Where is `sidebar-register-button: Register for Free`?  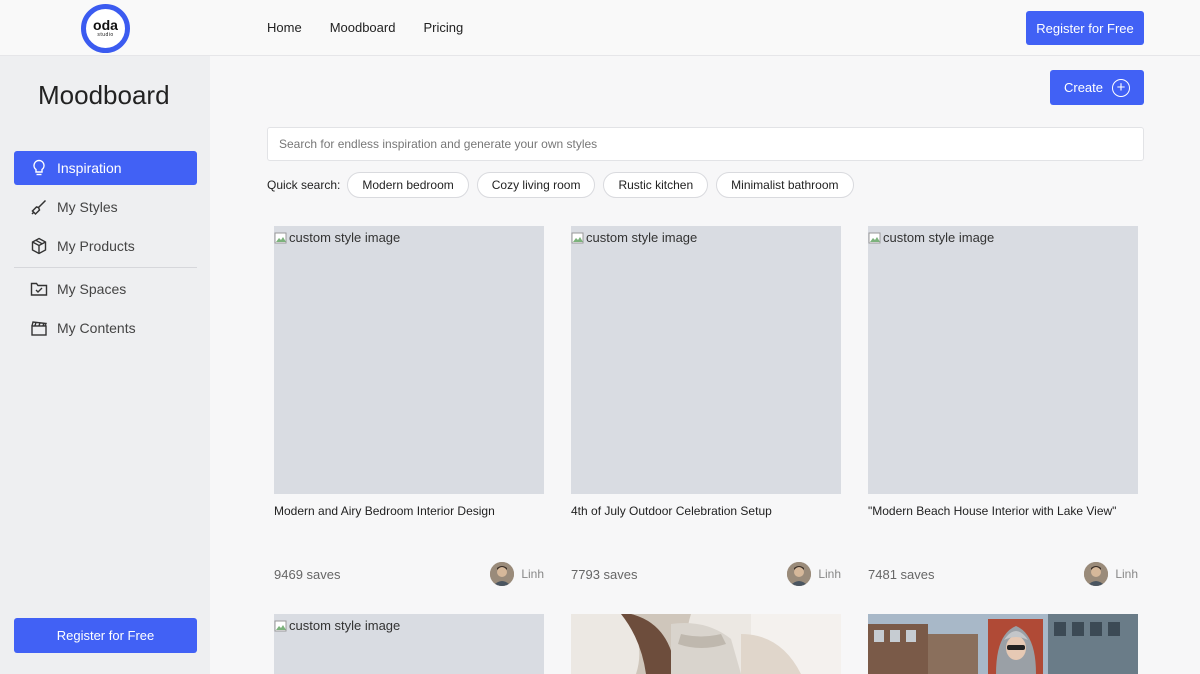 sidebar-register-button: Register for Free is located at coordinates (105, 635).